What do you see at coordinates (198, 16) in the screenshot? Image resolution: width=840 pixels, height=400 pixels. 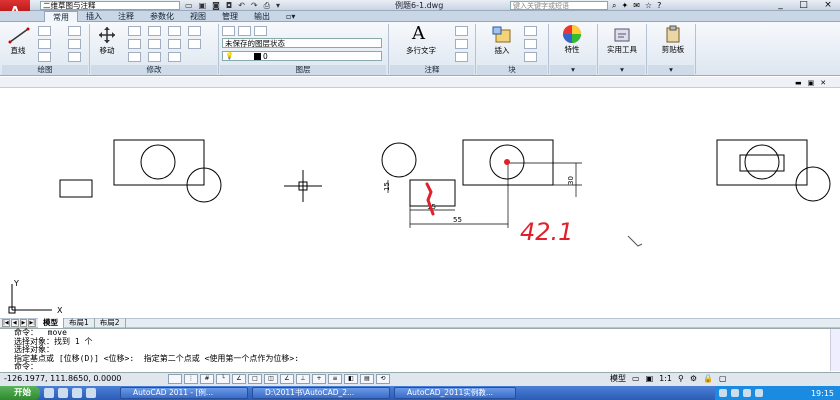 I see `tab-view: 视图` at bounding box center [198, 16].